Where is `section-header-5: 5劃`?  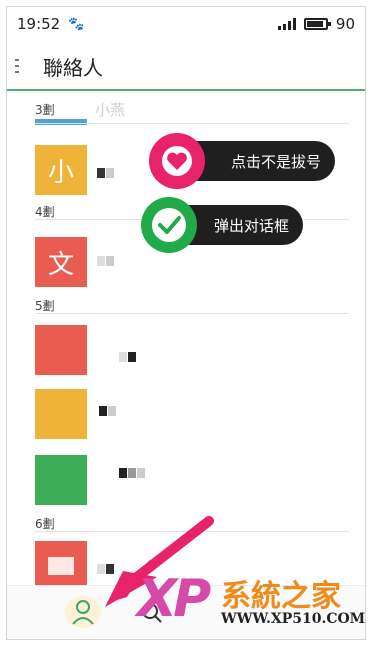
section-header-5: 5劃 is located at coordinates (45, 306).